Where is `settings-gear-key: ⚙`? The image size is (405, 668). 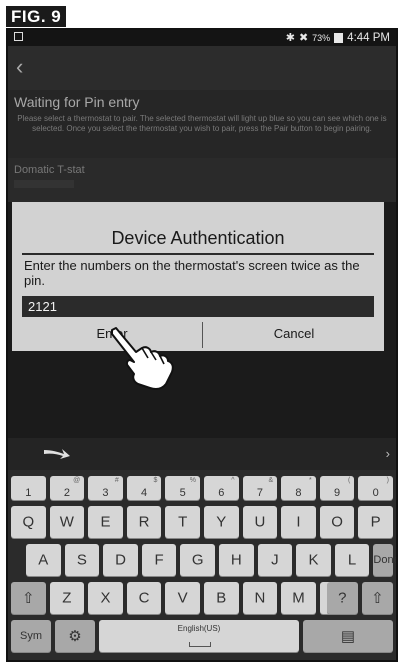 settings-gear-key: ⚙ is located at coordinates (75, 636).